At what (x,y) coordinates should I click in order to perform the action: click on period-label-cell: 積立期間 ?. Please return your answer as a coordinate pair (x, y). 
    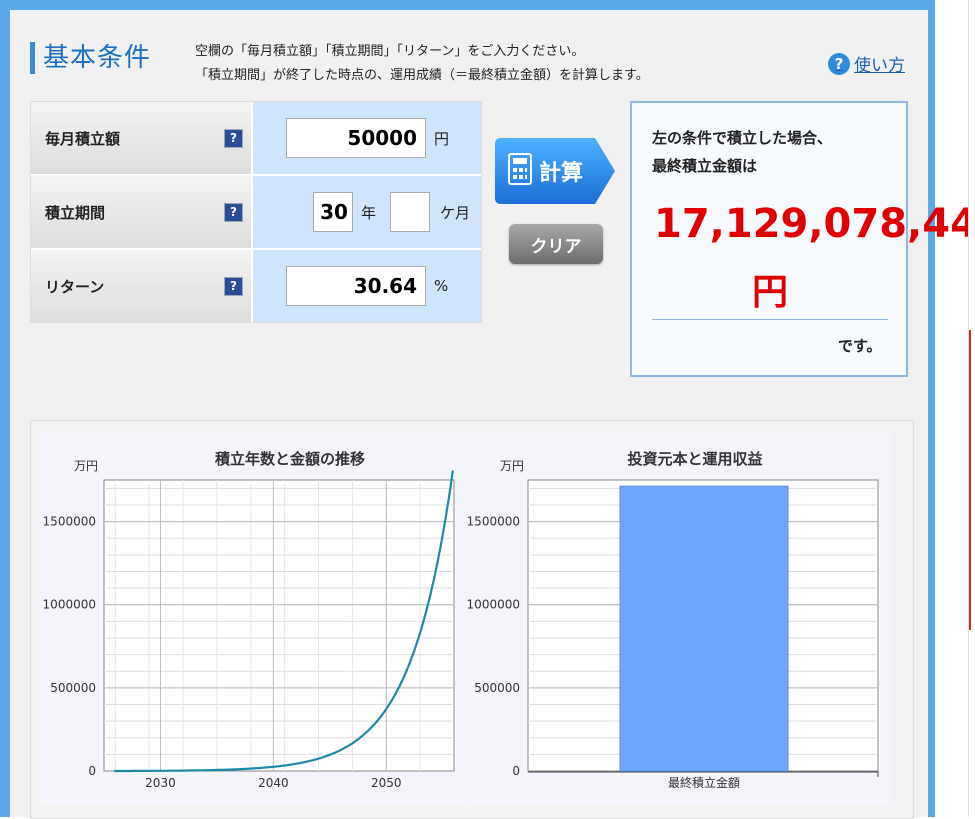
    Looking at the image, I should click on (142, 212).